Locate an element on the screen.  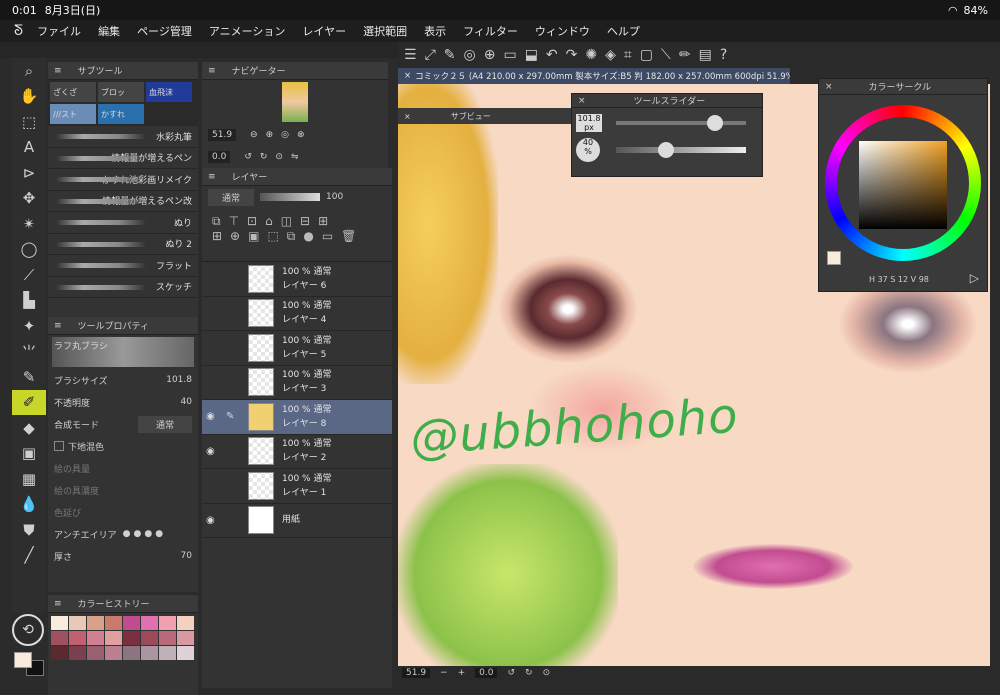
layer-blend-row: 通常 100 is located at coordinates (297, 197).